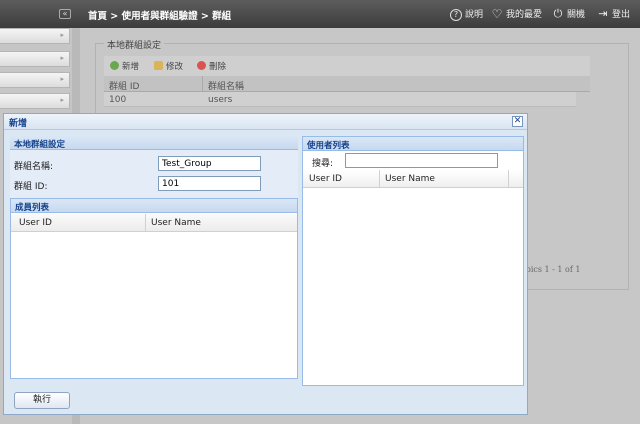 The height and width of the screenshot is (424, 640). What do you see at coordinates (160, 16) in the screenshot?
I see `breadcrumb: 首頁 > 使用者與群組驗證 > 群組` at bounding box center [160, 16].